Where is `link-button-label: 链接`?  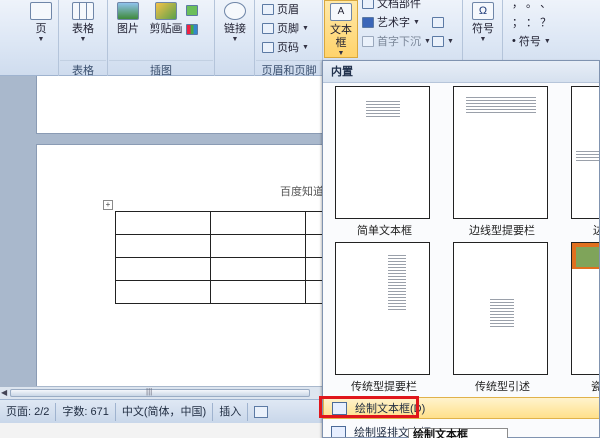 link-button-label: 链接 is located at coordinates (235, 29).